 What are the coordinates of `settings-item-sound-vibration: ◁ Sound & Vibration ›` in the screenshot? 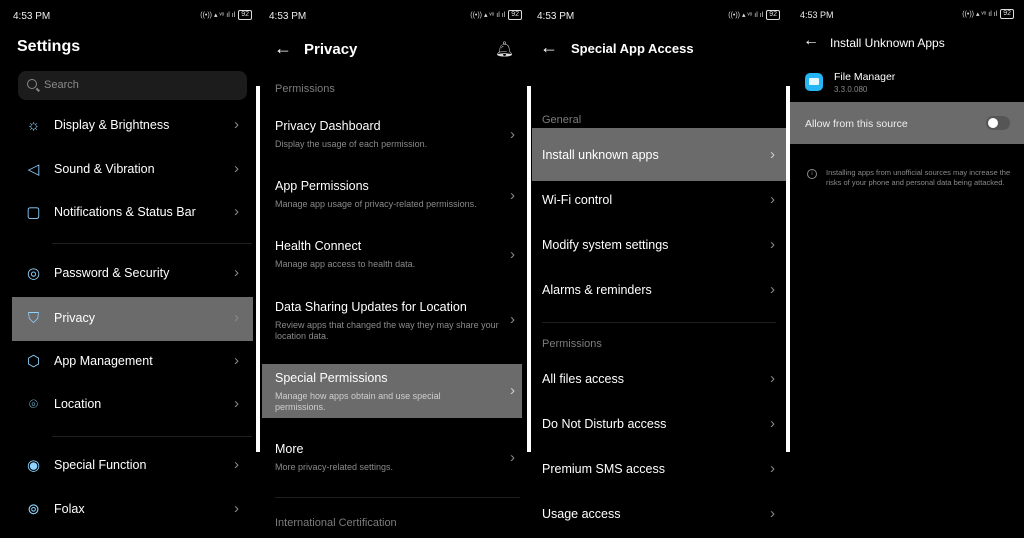 It's located at (132, 170).